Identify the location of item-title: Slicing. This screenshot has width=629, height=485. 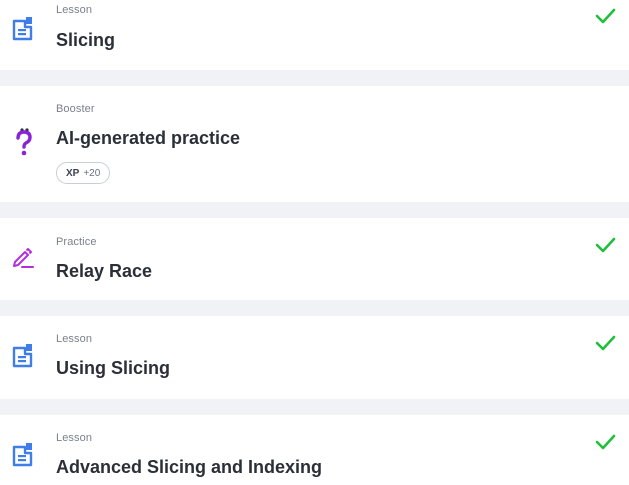
(86, 40).